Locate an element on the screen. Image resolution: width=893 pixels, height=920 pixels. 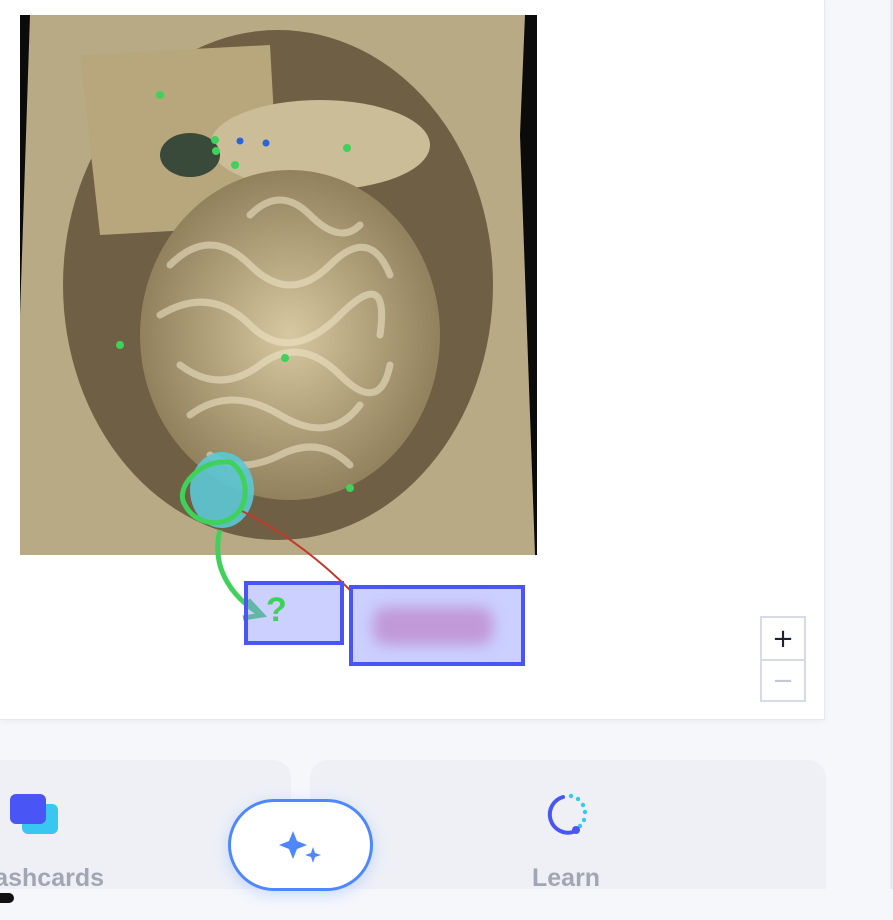
zoom-controls: + − is located at coordinates (783, 659).